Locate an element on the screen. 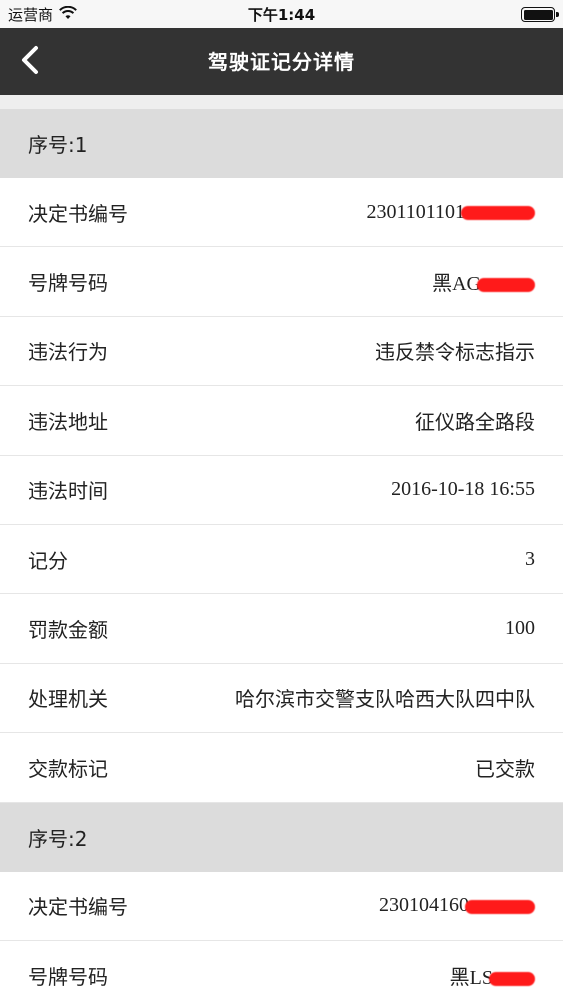 The image size is (563, 1000). field-value: 3 is located at coordinates (530, 558).